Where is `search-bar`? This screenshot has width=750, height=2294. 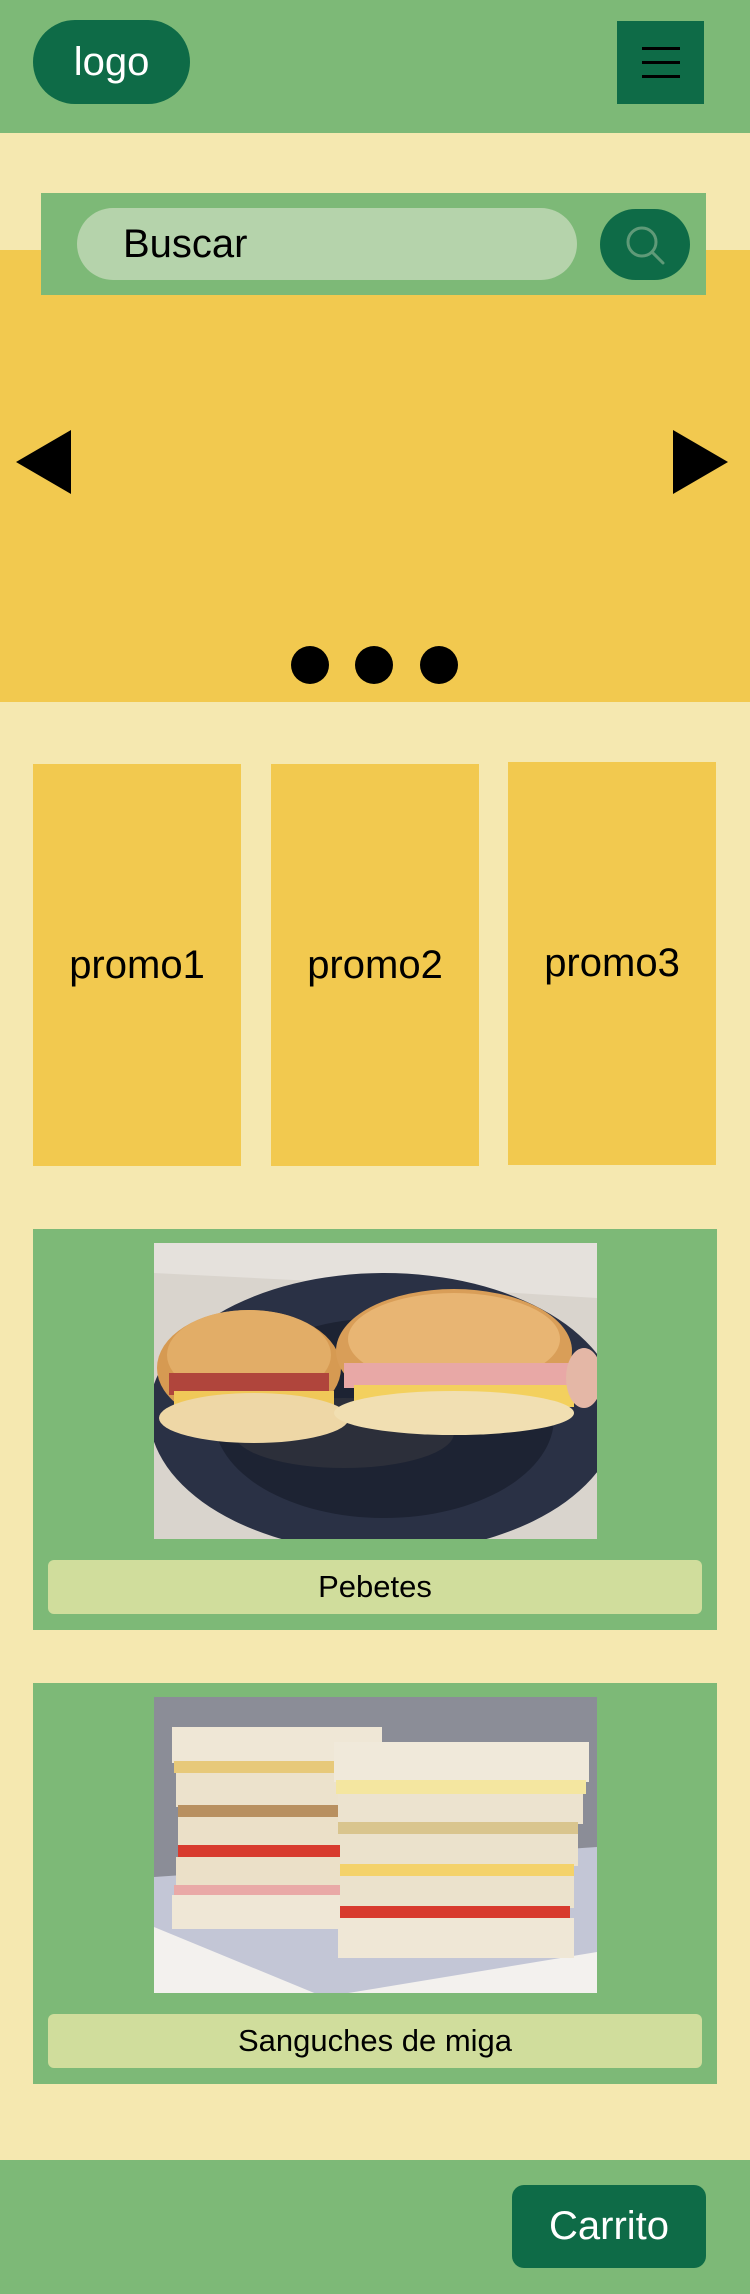
search-bar is located at coordinates (373, 244).